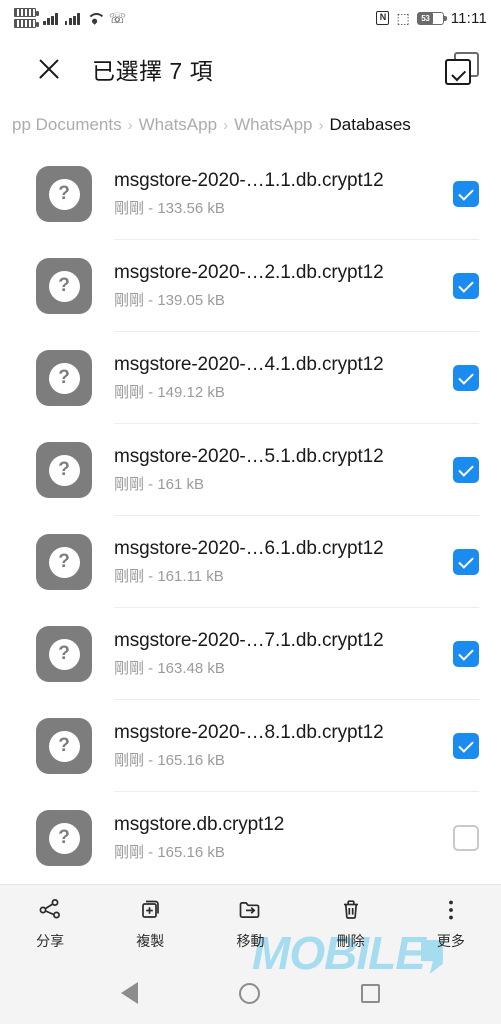  Describe the element at coordinates (249, 272) in the screenshot. I see `file-name: msgstore-2020-…2.1.db.crypt12` at that location.